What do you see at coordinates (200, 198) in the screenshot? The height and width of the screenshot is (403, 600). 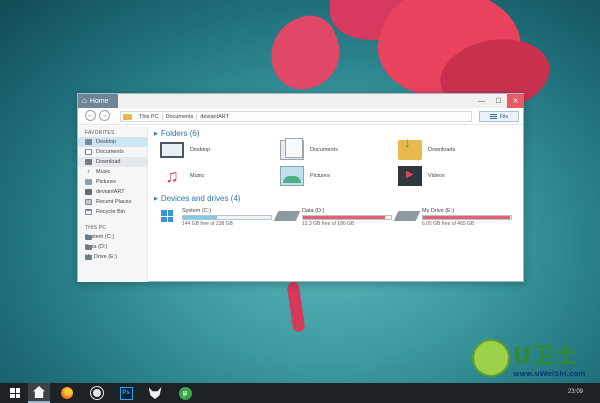 I see `devices-heading: Devices and drives (4)` at bounding box center [200, 198].